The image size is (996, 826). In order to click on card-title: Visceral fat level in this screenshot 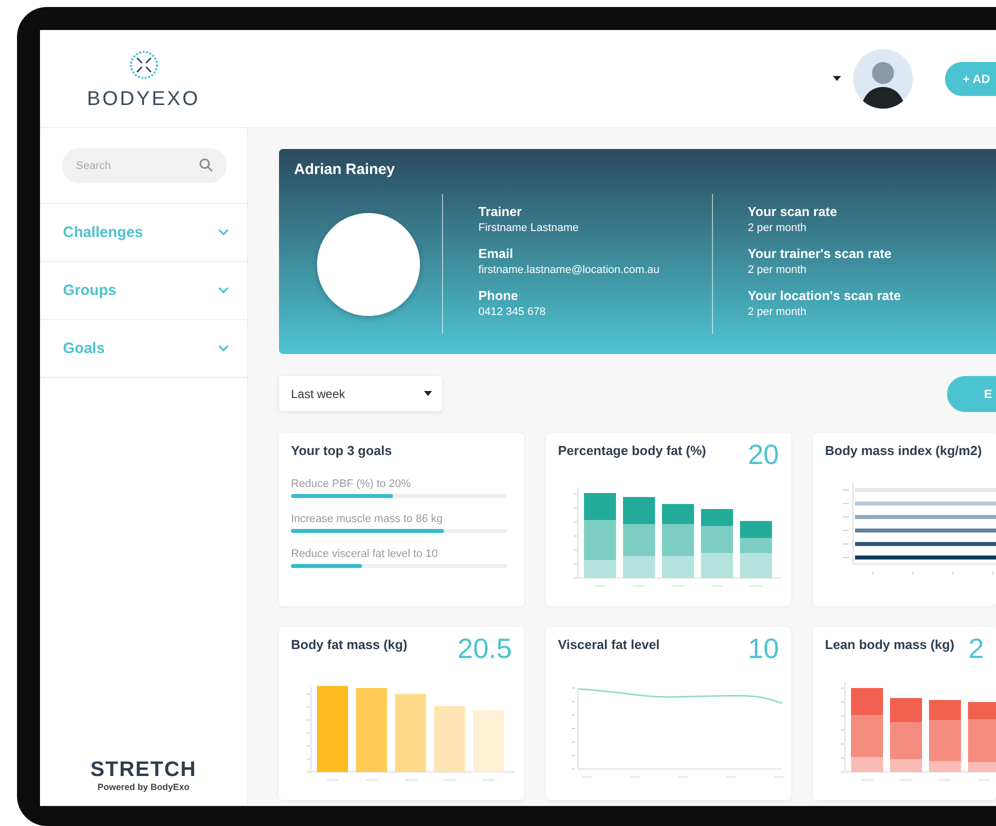, I will do `click(609, 644)`.